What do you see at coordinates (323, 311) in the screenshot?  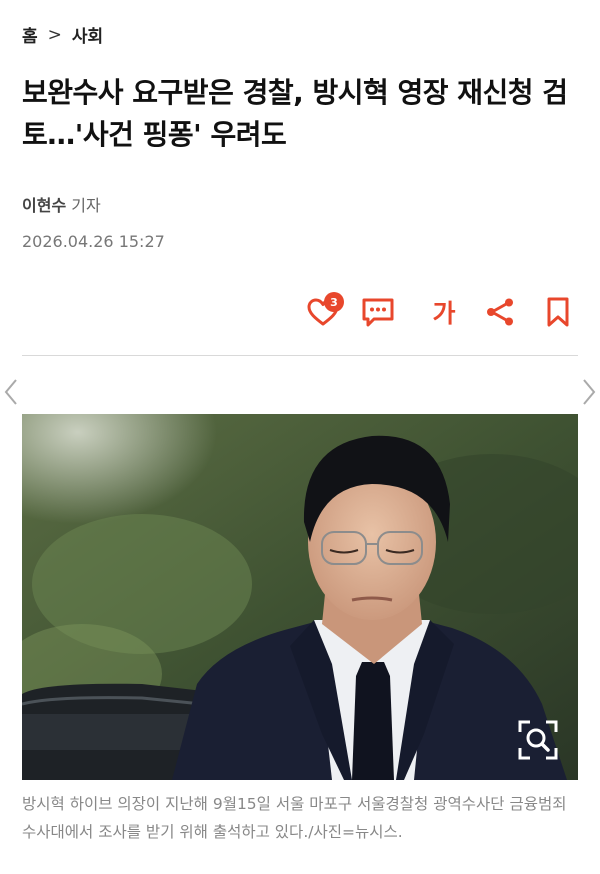 I see `like-button: 3` at bounding box center [323, 311].